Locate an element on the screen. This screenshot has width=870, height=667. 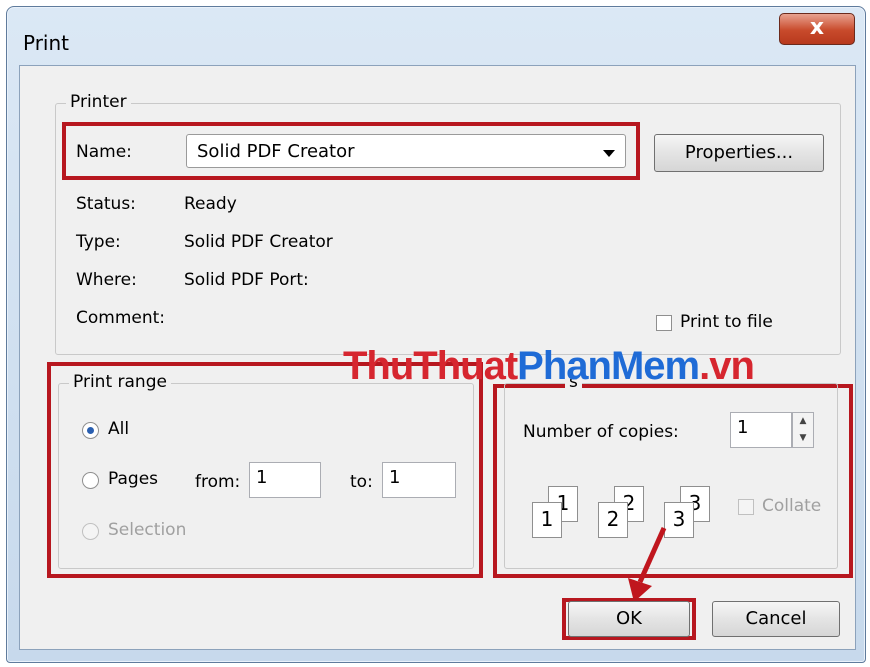
chevron-down-icon is located at coordinates (609, 153).